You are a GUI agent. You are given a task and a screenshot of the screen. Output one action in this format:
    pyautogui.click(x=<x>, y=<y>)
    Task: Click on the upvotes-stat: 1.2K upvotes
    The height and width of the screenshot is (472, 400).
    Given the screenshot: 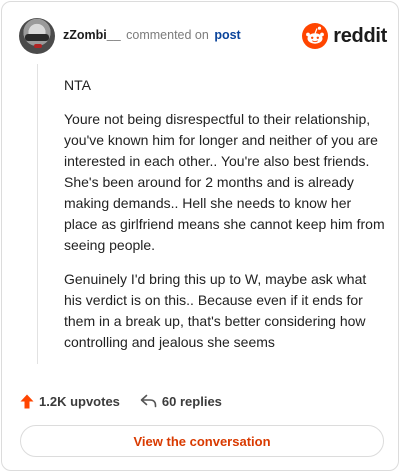 What is the action you would take?
    pyautogui.click(x=70, y=401)
    